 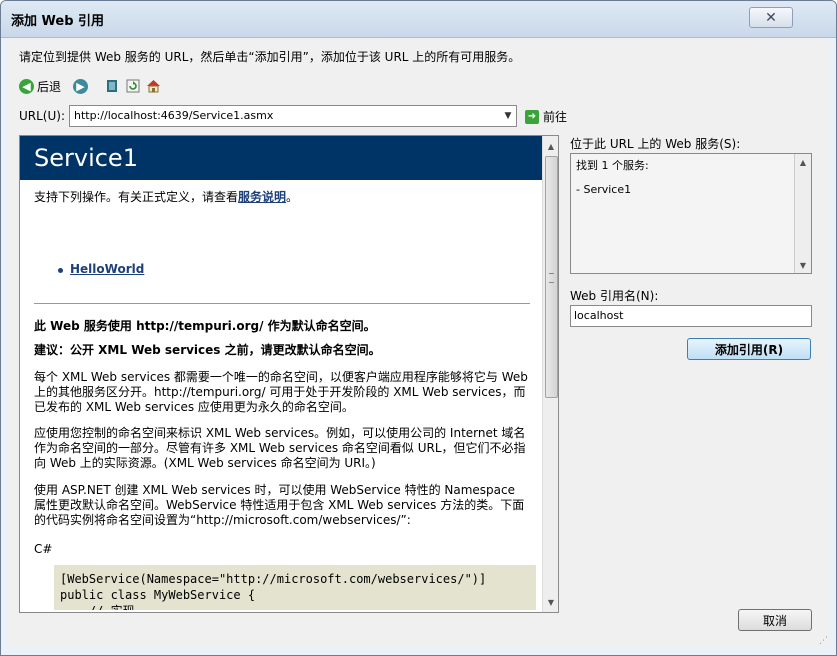 I want to click on grip-icon, so click(x=551, y=278).